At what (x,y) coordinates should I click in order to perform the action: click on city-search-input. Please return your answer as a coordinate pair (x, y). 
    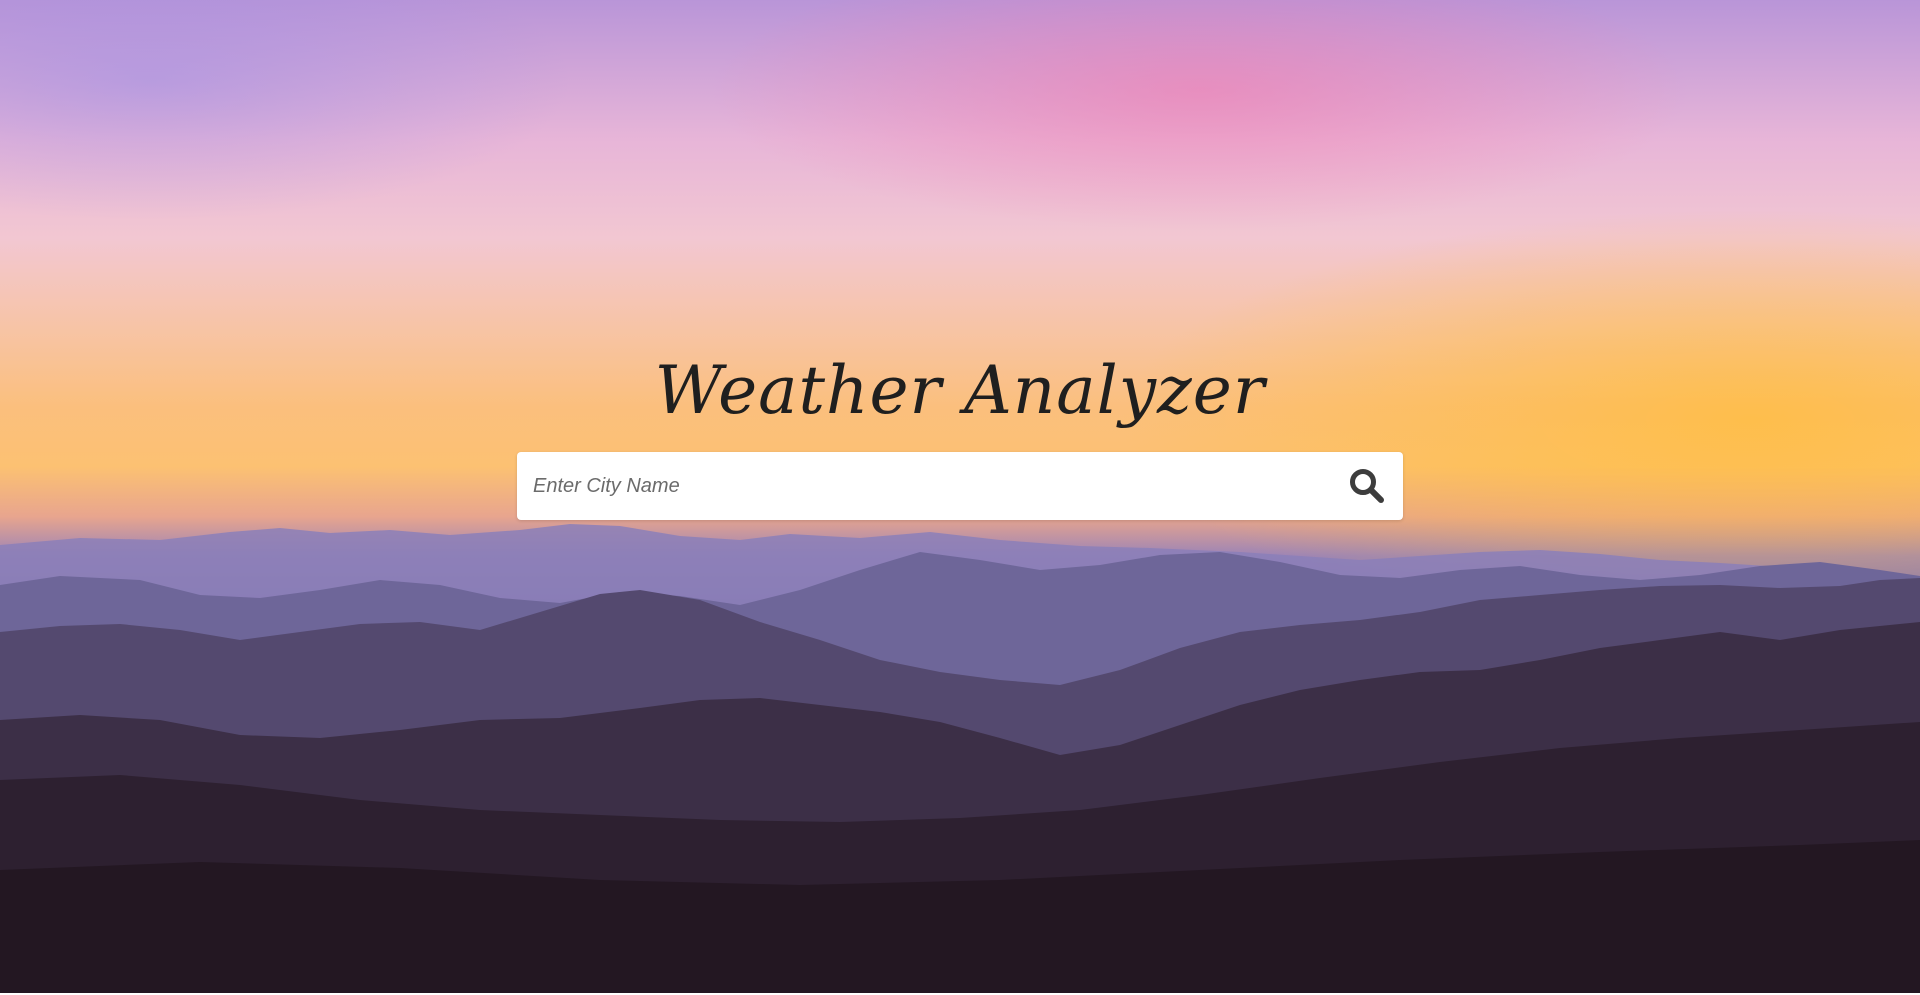
    Looking at the image, I should click on (924, 486).